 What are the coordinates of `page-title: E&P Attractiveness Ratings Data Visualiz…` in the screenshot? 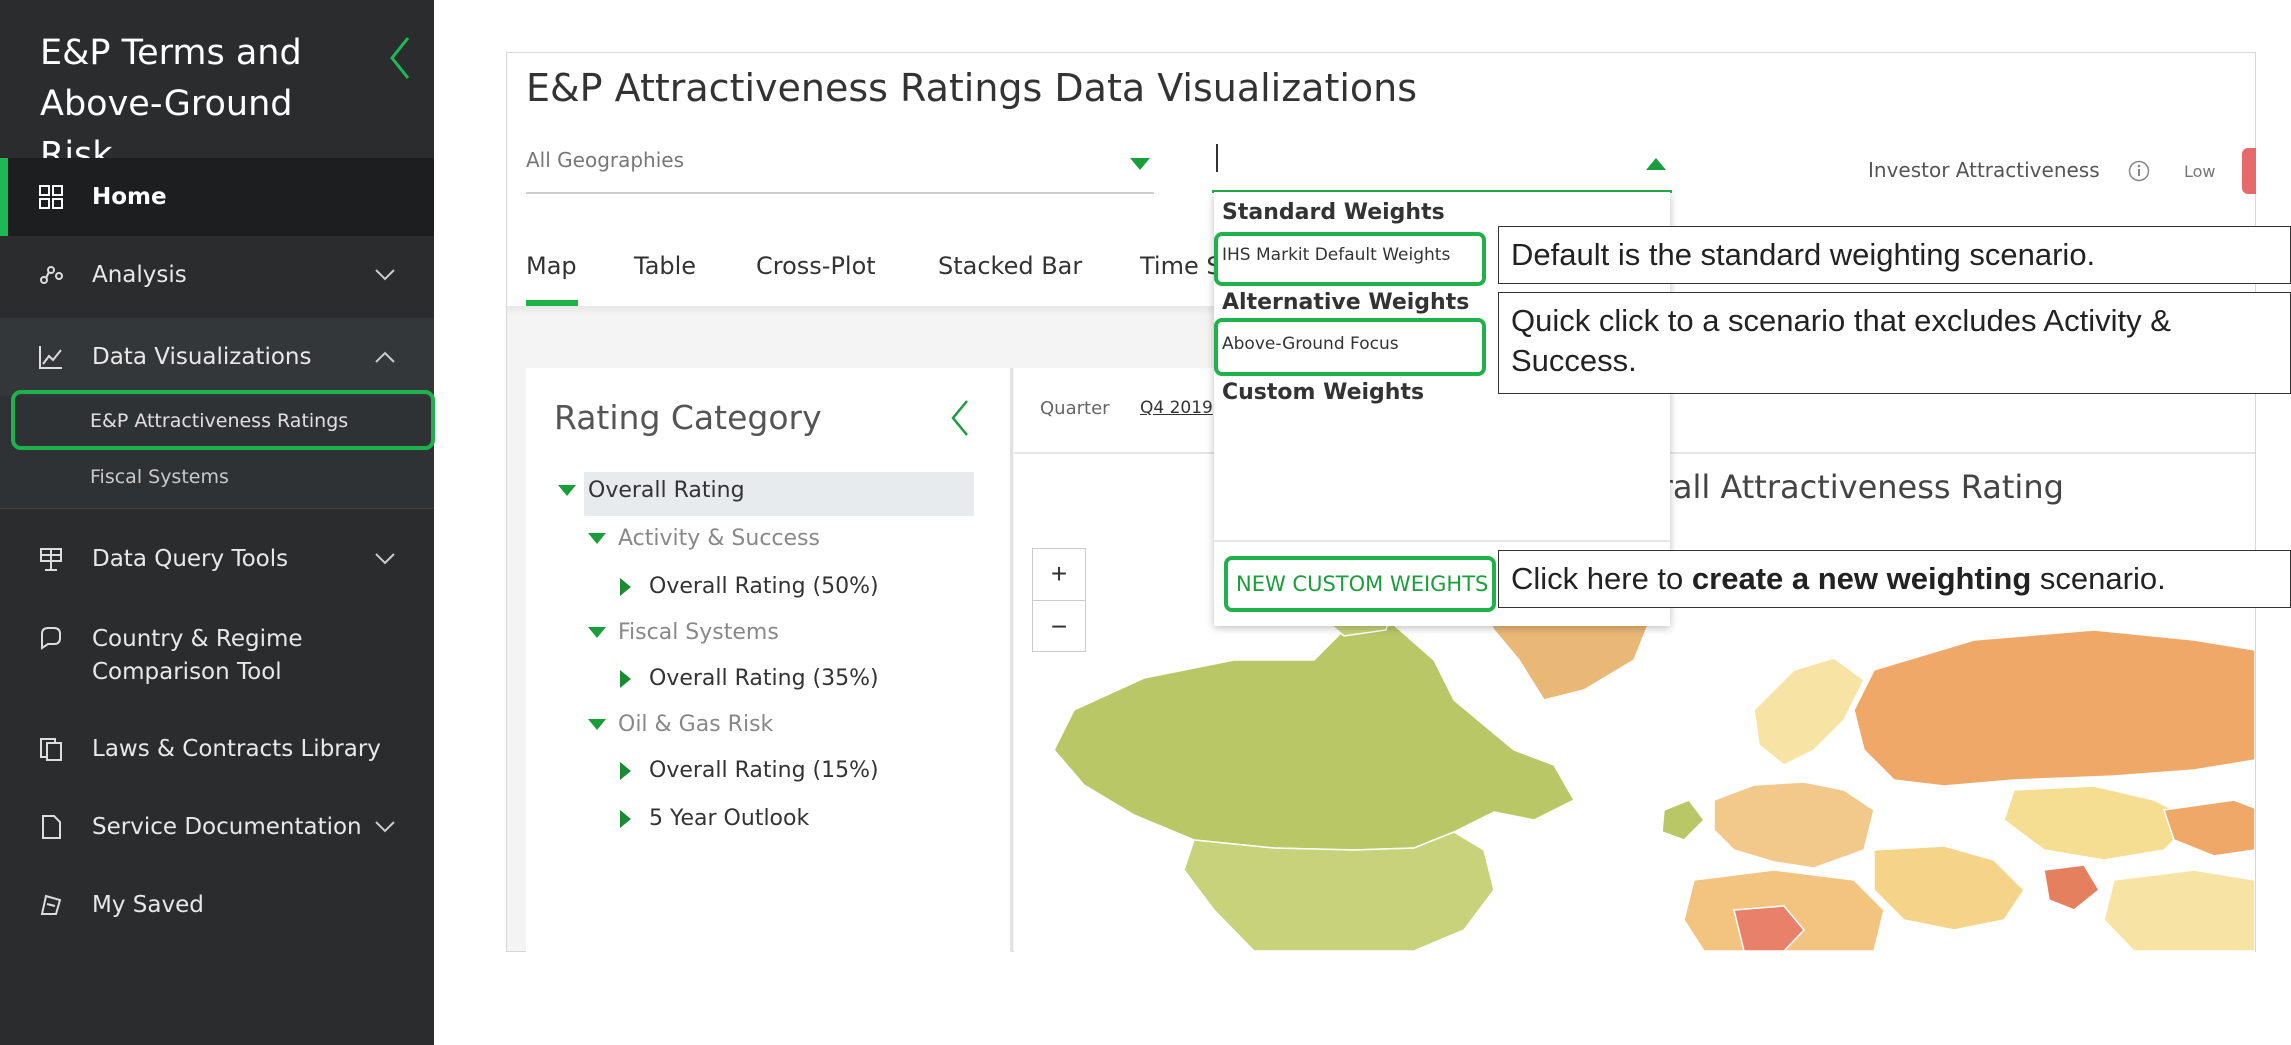 It's located at (972, 88).